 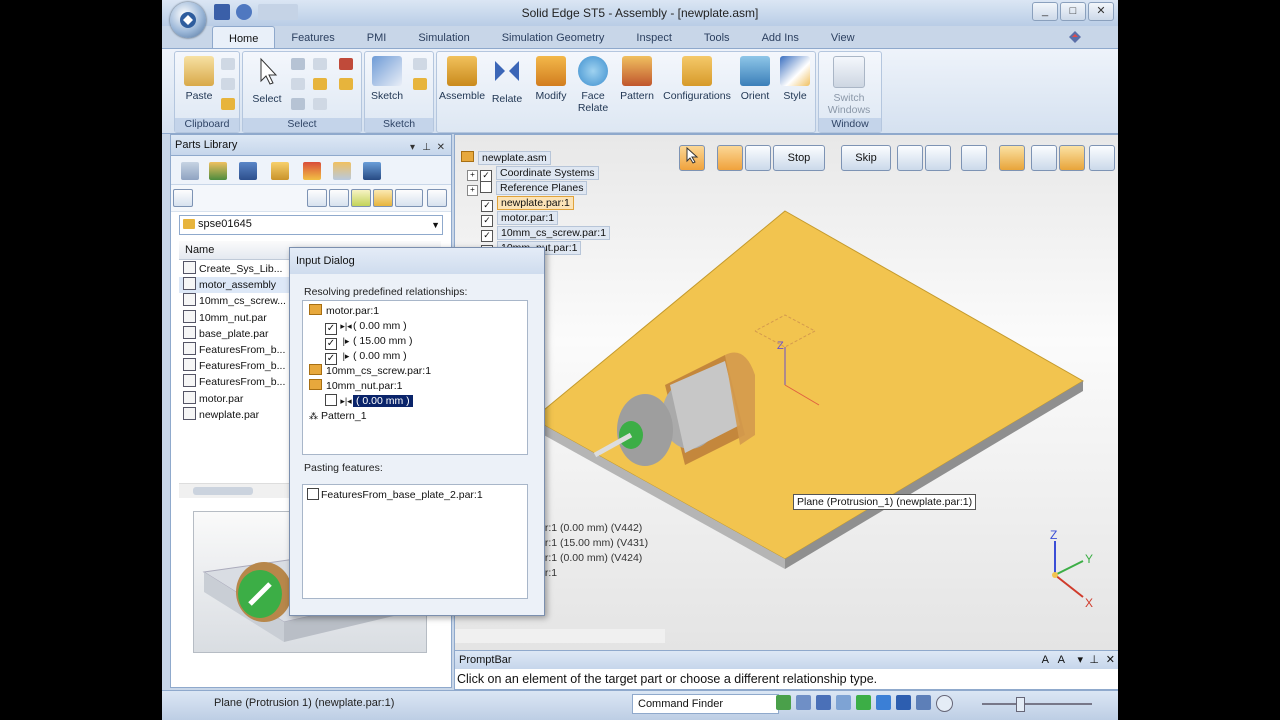 What do you see at coordinates (298, 64) in the screenshot?
I see `select-tool-1-icon` at bounding box center [298, 64].